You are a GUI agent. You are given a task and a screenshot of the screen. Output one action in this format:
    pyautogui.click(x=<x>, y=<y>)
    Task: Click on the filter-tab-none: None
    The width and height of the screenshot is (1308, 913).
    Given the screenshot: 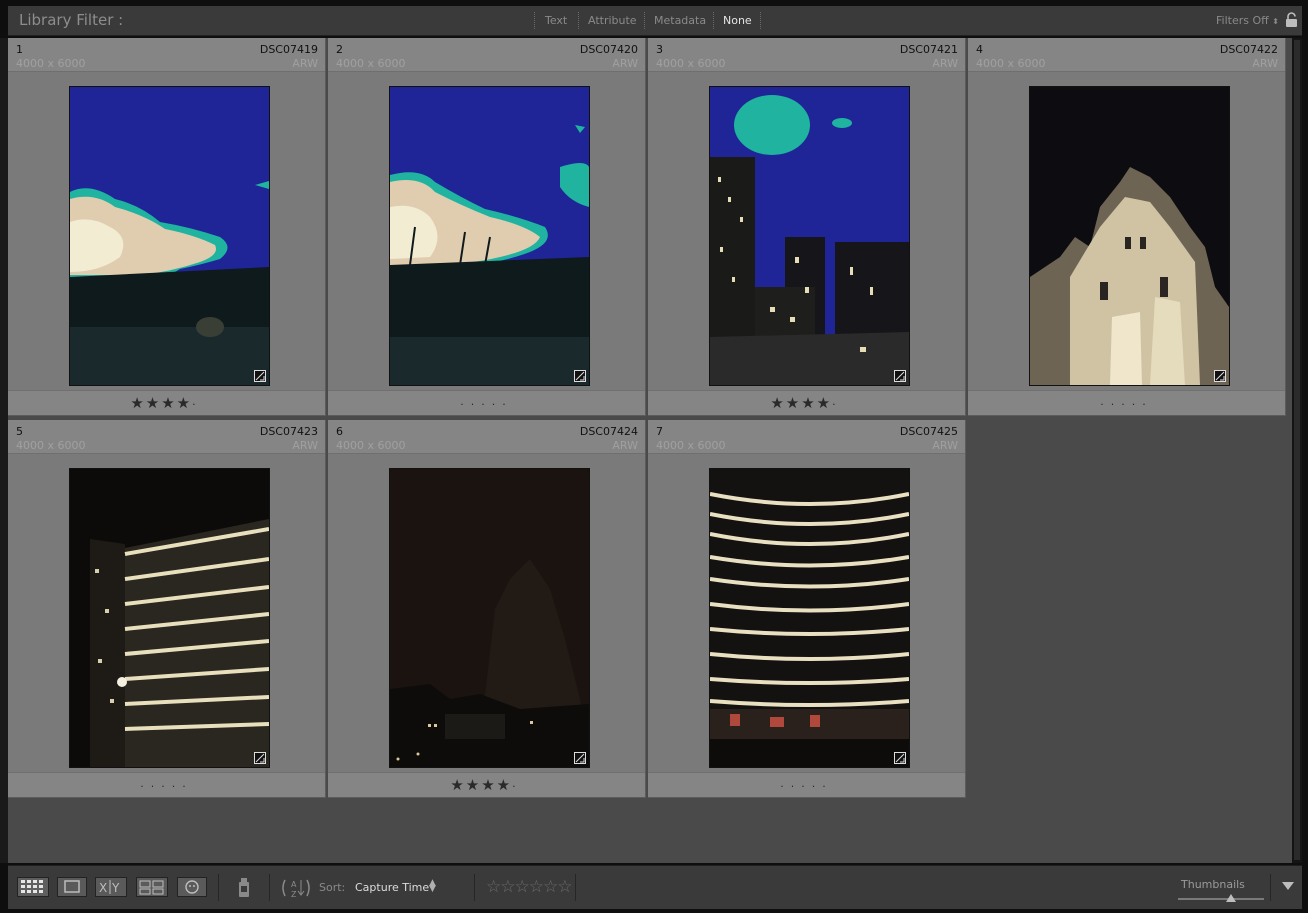 What is the action you would take?
    pyautogui.click(x=737, y=20)
    